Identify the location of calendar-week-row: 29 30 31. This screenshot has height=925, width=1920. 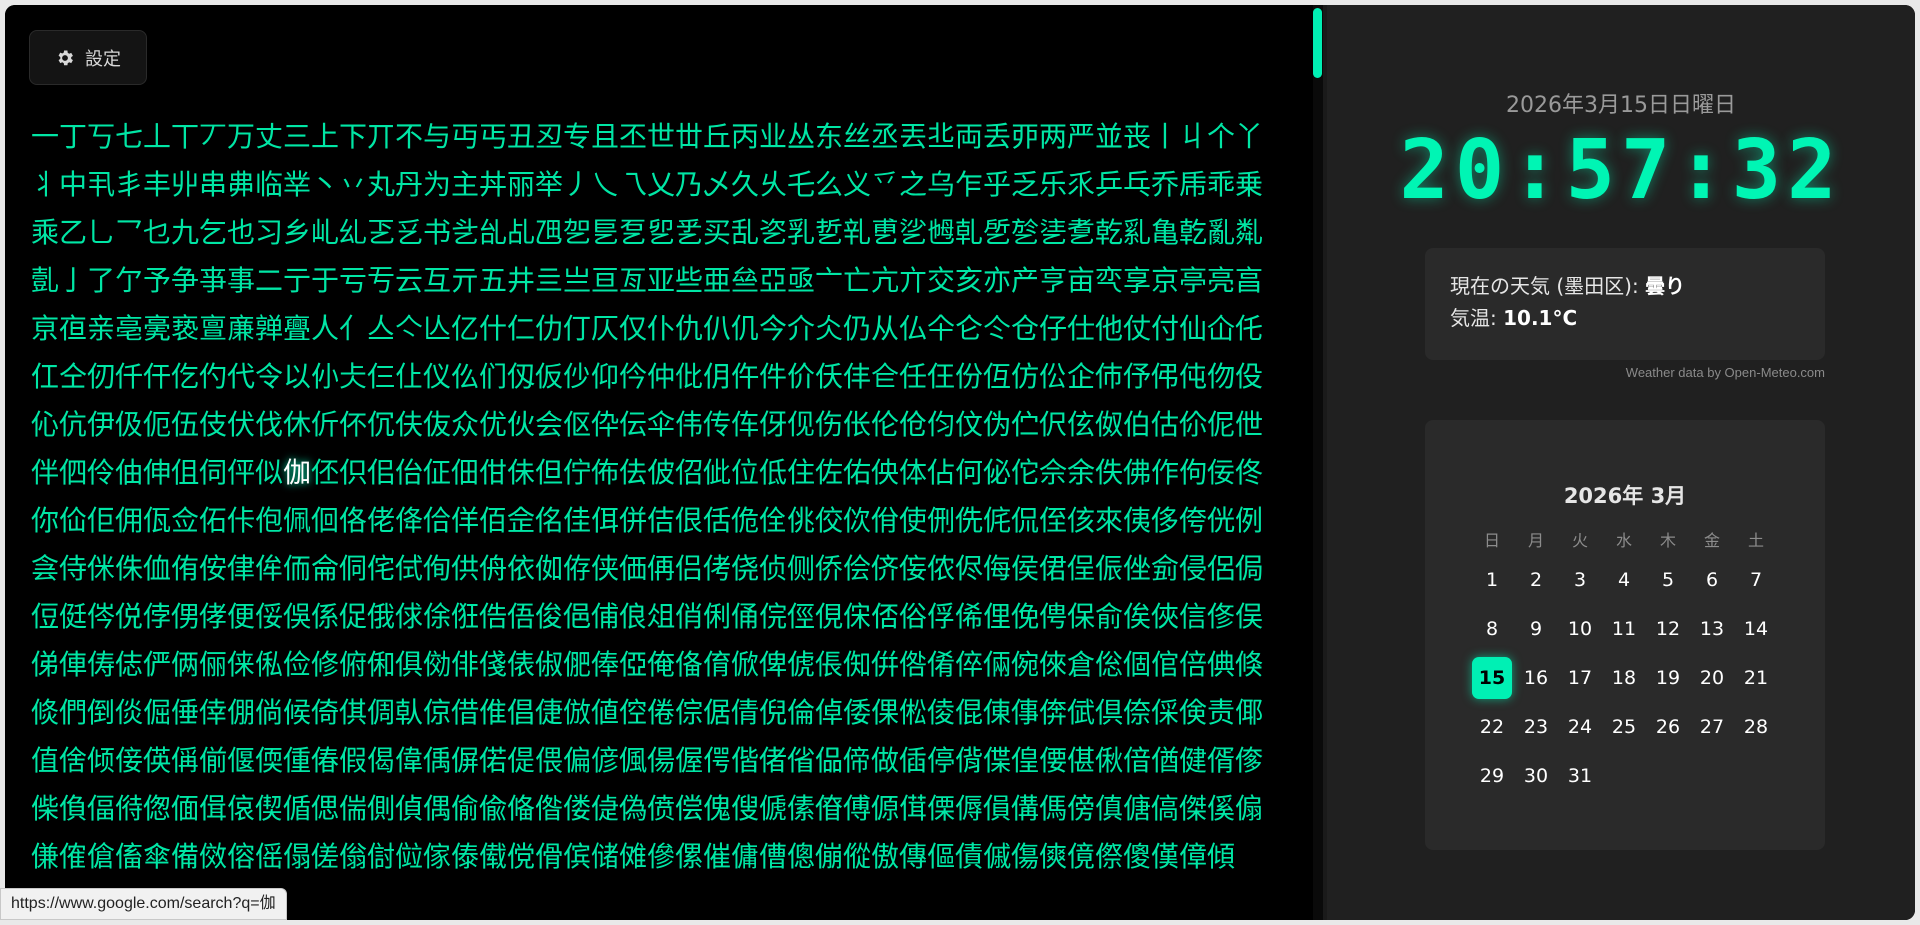
(1625, 775).